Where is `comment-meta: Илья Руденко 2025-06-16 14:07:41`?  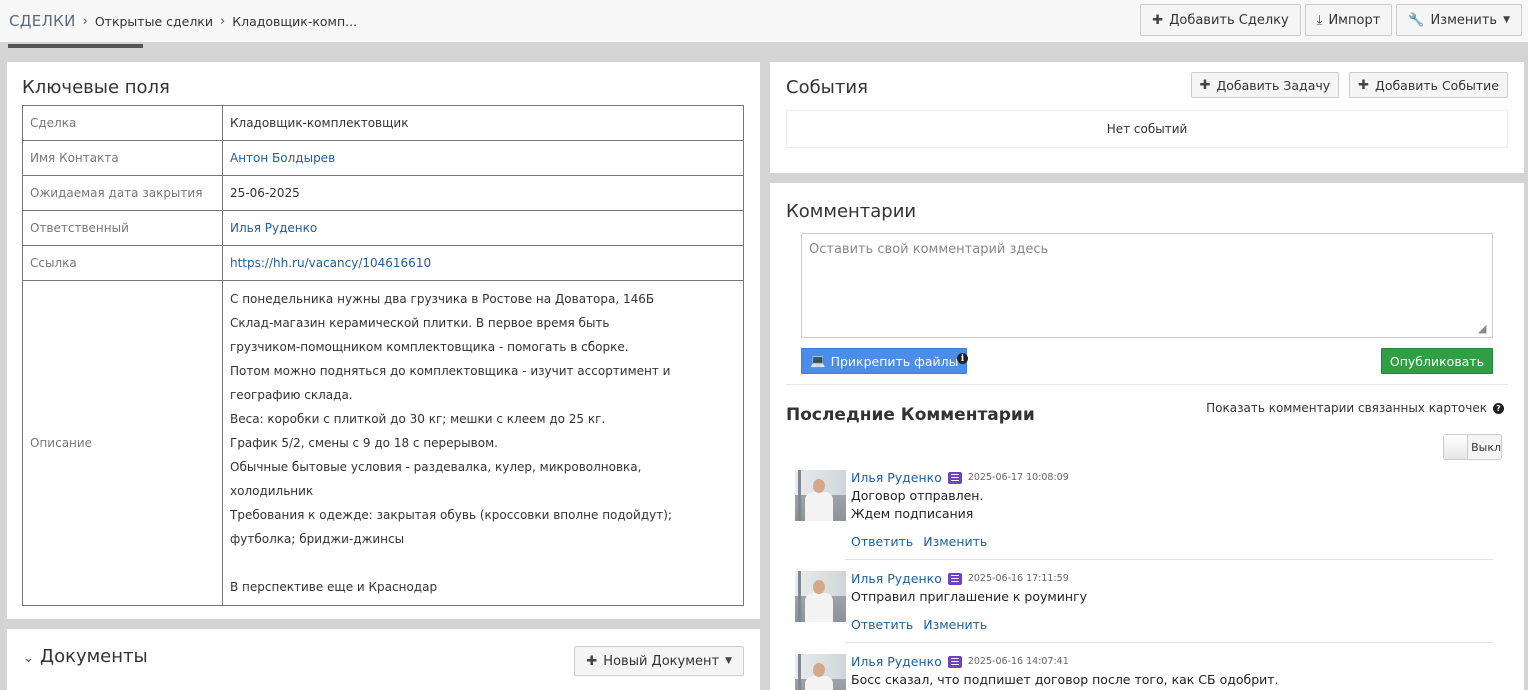
comment-meta: Илья Руденко 2025-06-16 14:07:41 is located at coordinates (960, 661).